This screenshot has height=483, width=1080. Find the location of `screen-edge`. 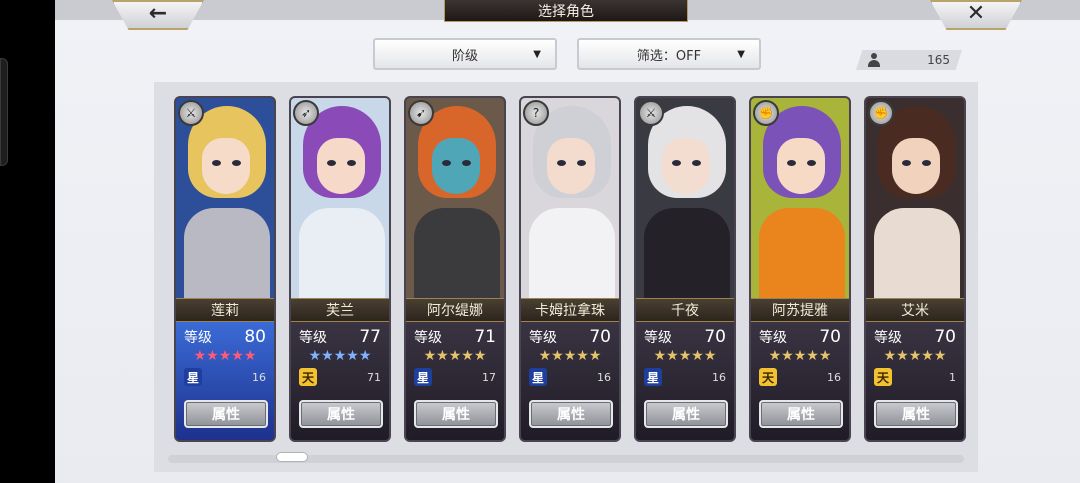

screen-edge is located at coordinates (27, 241).